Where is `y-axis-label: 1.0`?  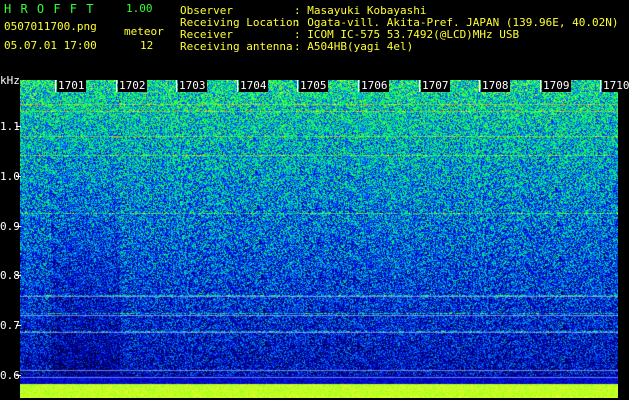
y-axis-label: 1.0 is located at coordinates (10, 176).